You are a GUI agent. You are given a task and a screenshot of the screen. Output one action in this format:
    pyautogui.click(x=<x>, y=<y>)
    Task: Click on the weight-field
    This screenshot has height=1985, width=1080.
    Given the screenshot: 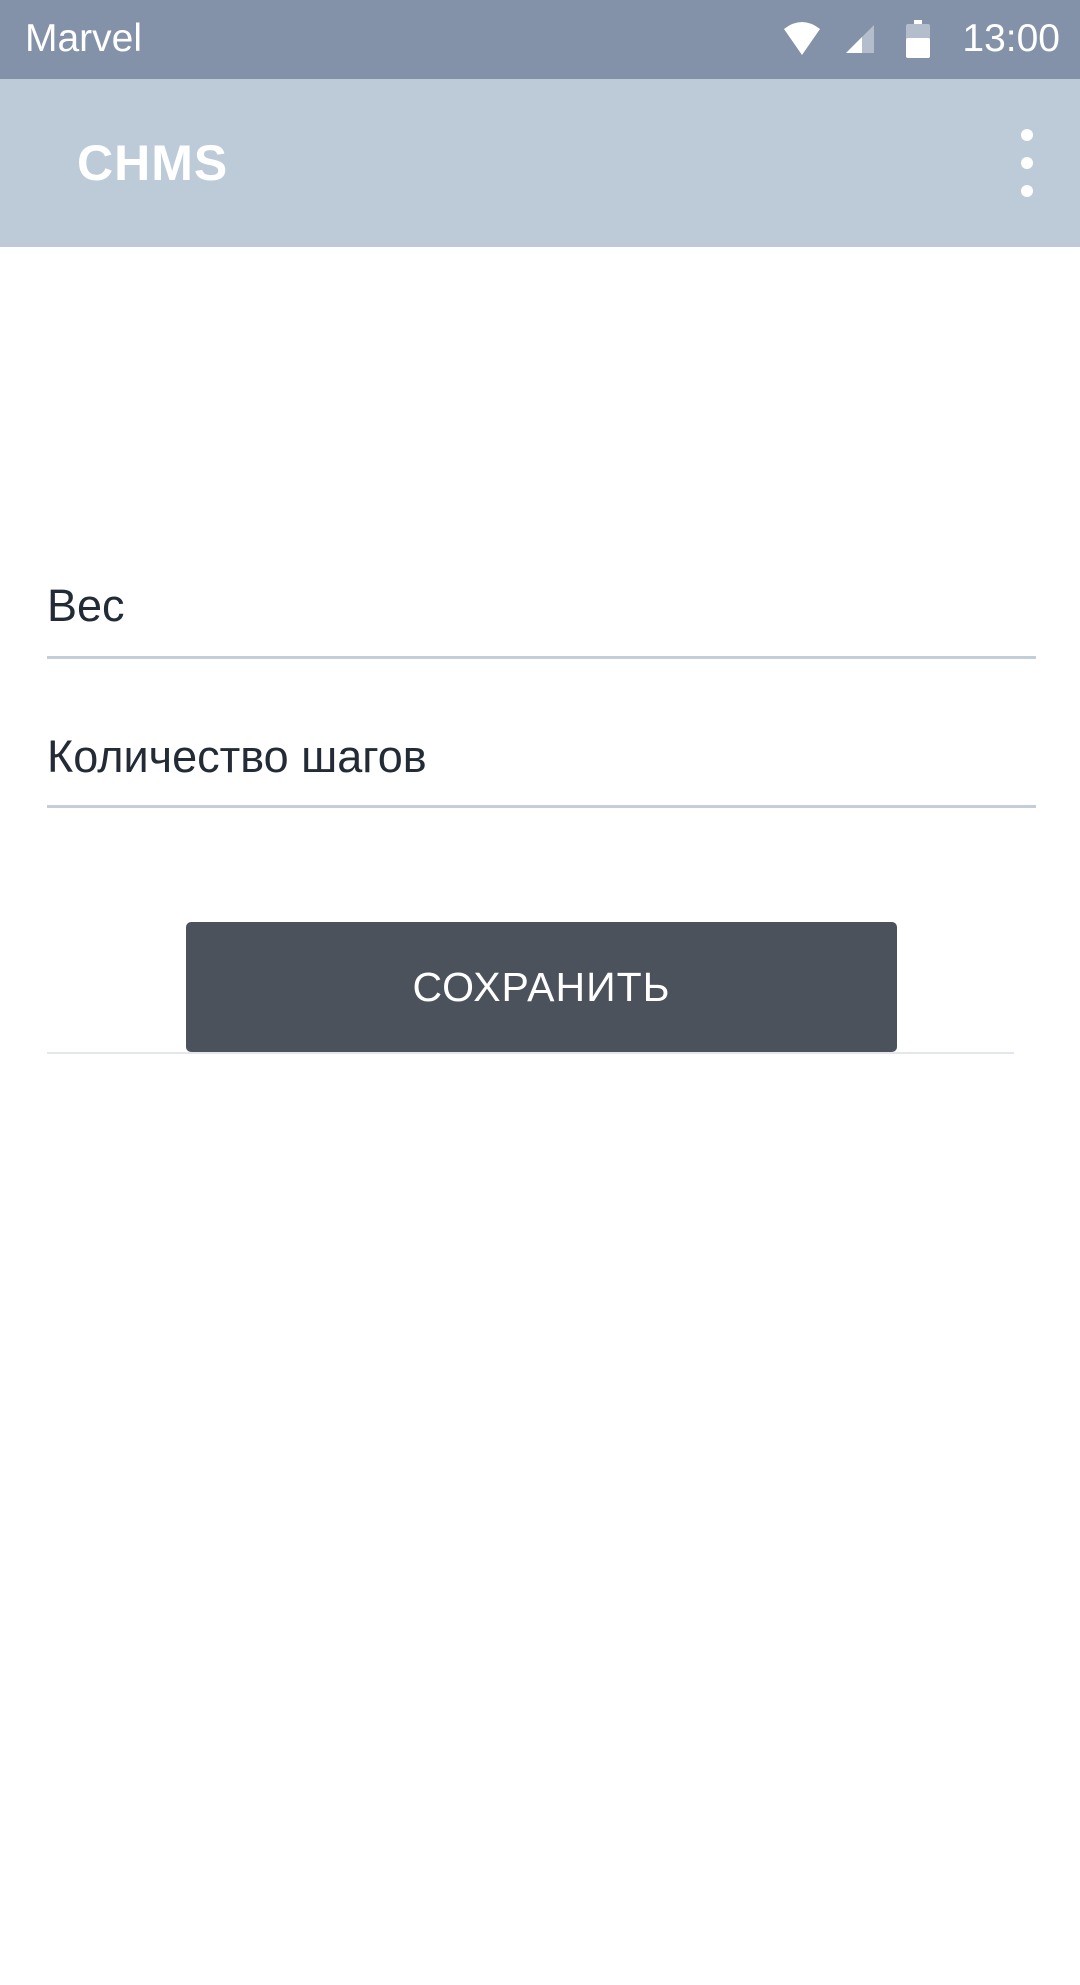 What is the action you would take?
    pyautogui.click(x=541, y=617)
    